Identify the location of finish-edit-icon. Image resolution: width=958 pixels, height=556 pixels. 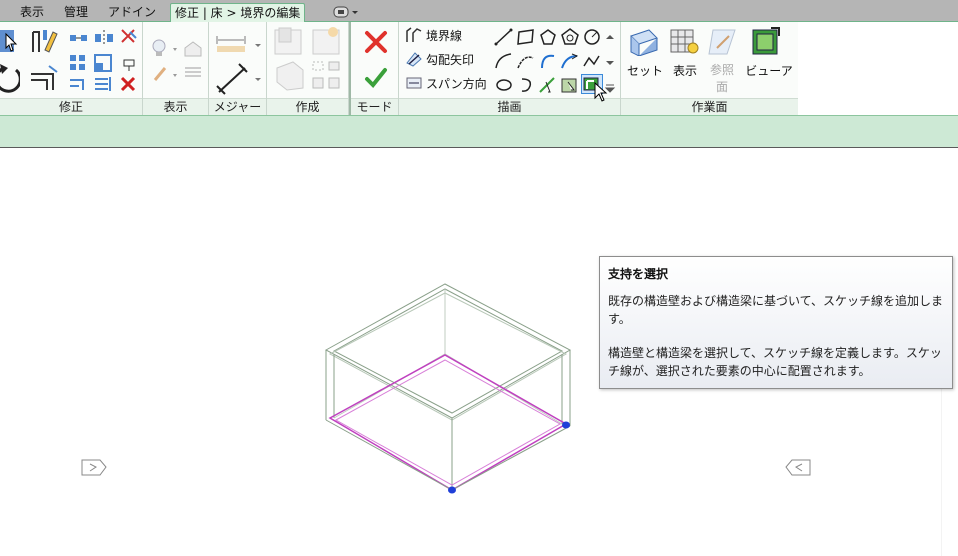
(376, 78).